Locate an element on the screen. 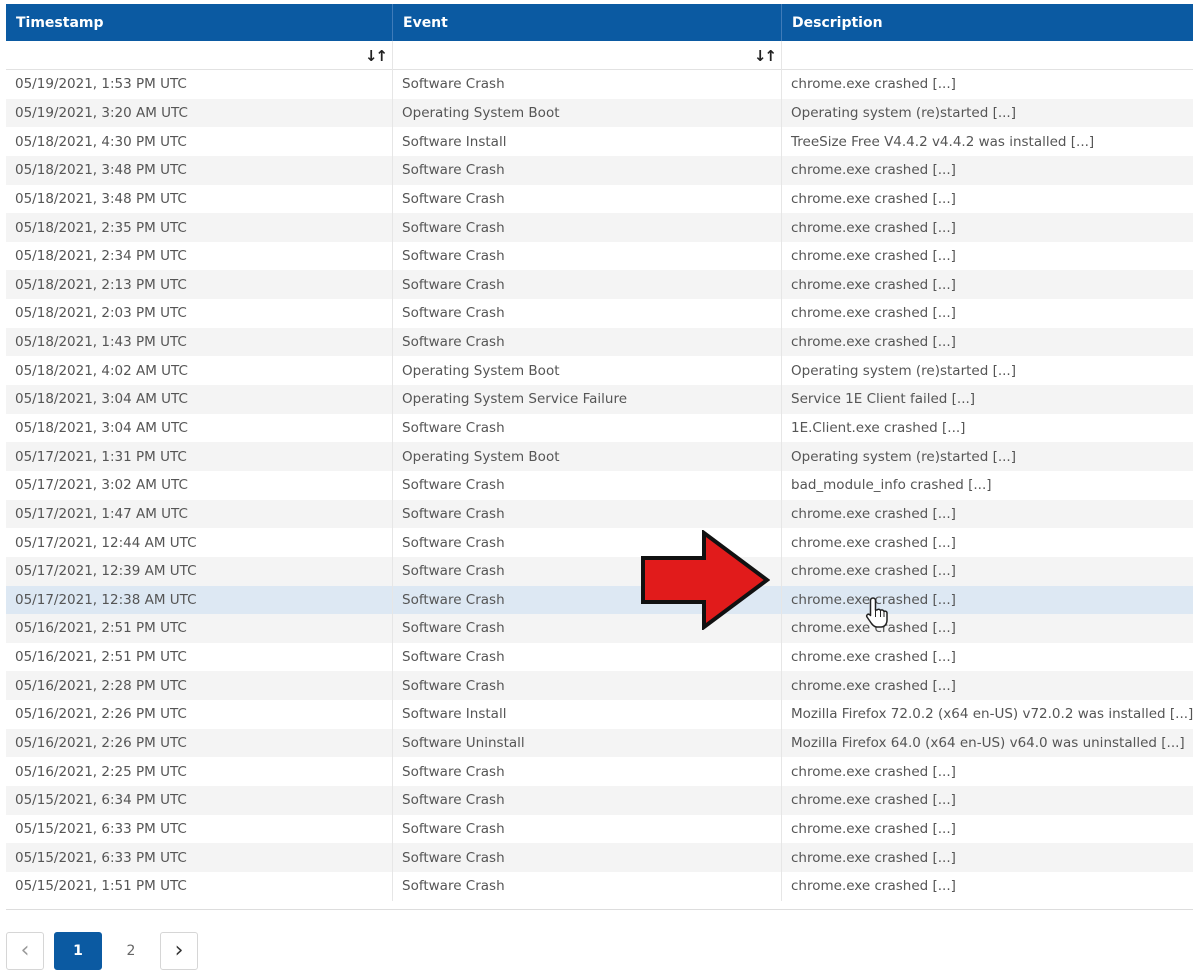  chevron-left-icon: ‹ is located at coordinates (25, 950).